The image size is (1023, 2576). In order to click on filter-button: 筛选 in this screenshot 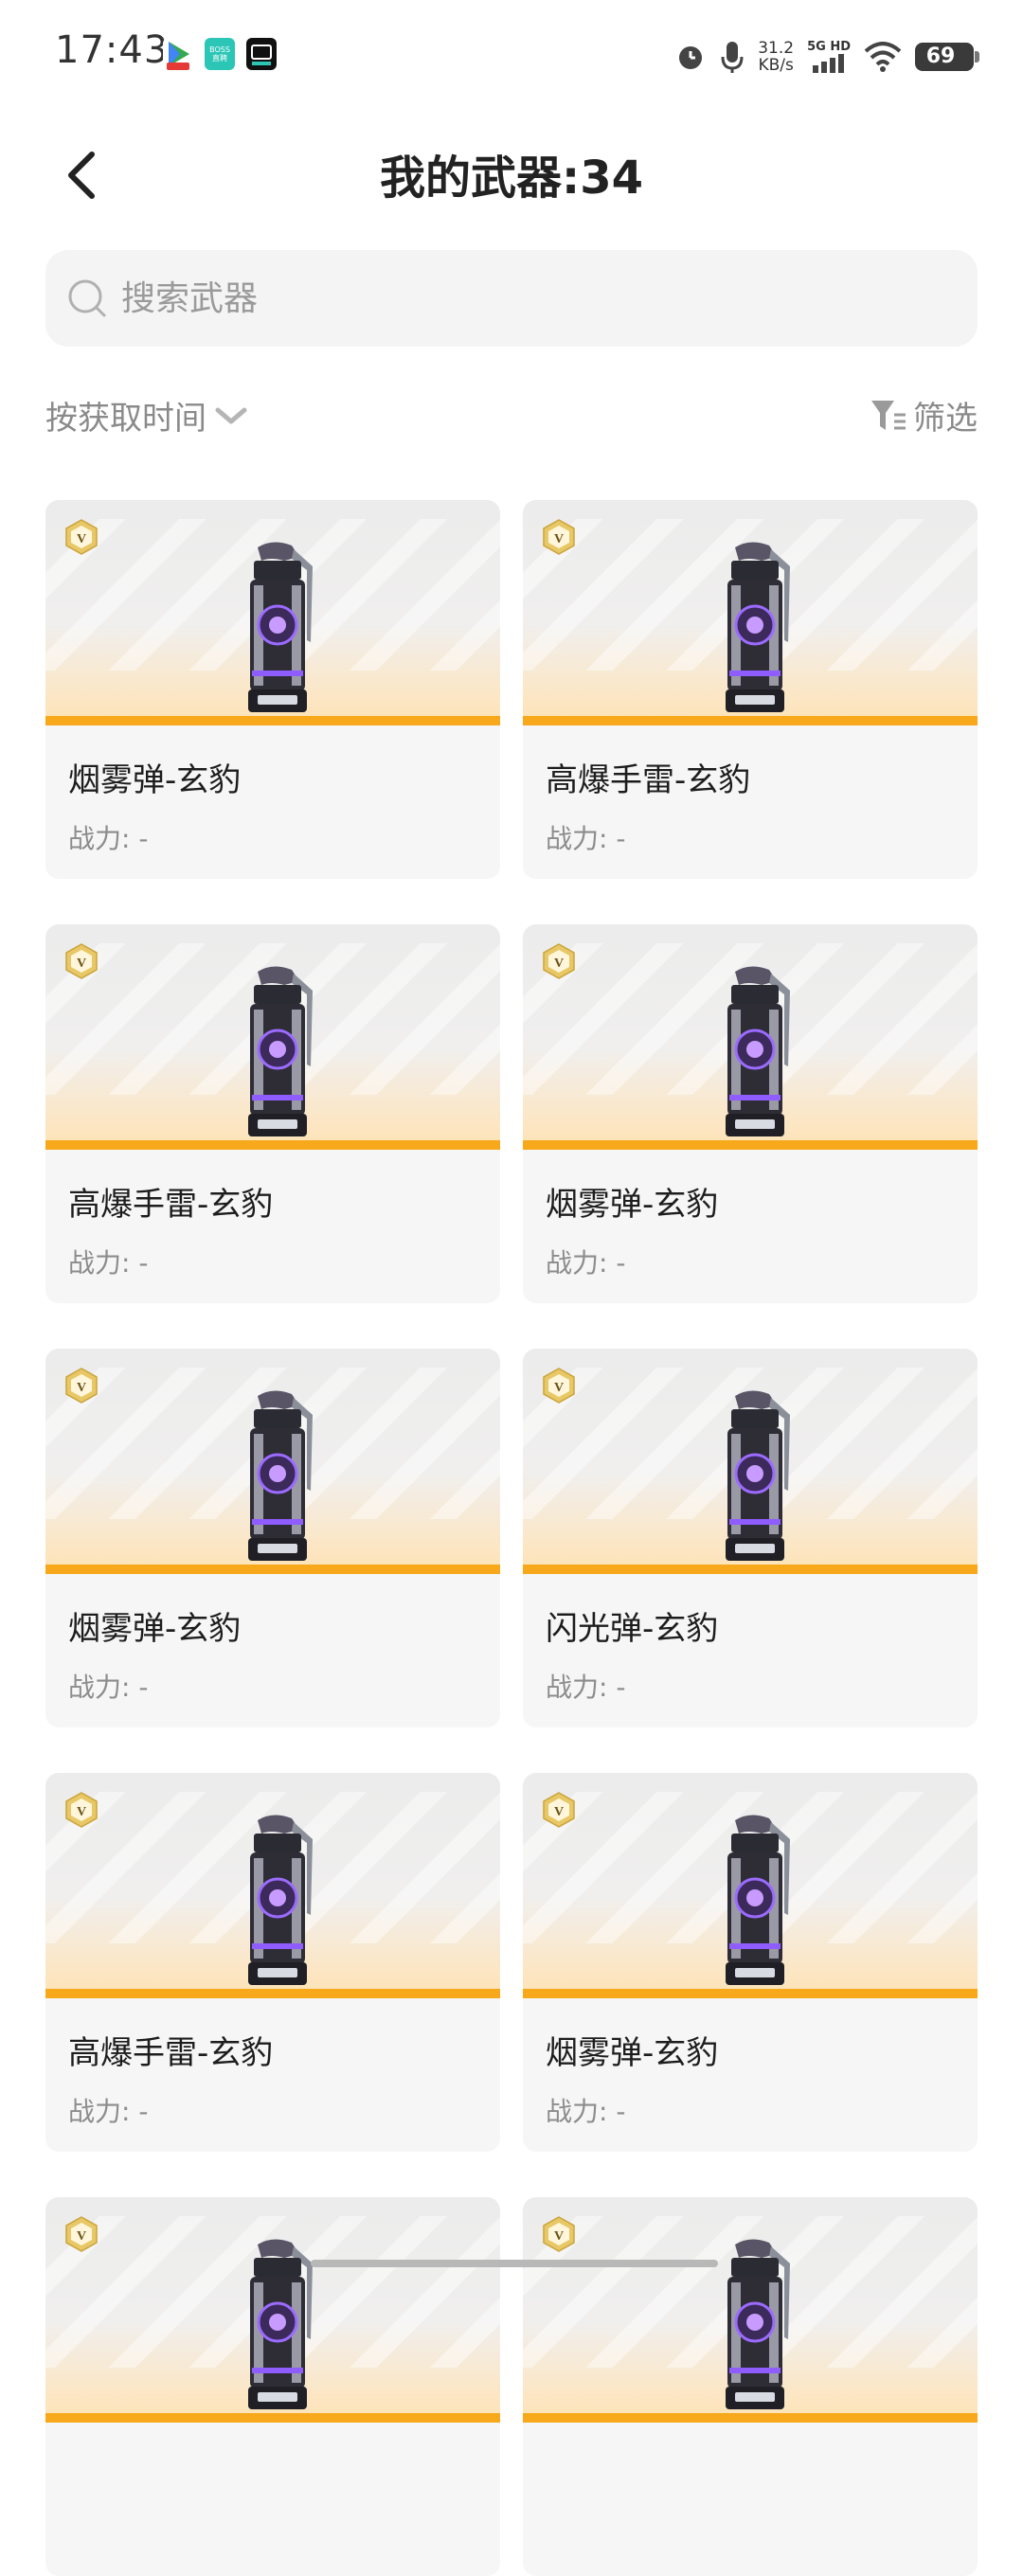, I will do `click(924, 415)`.